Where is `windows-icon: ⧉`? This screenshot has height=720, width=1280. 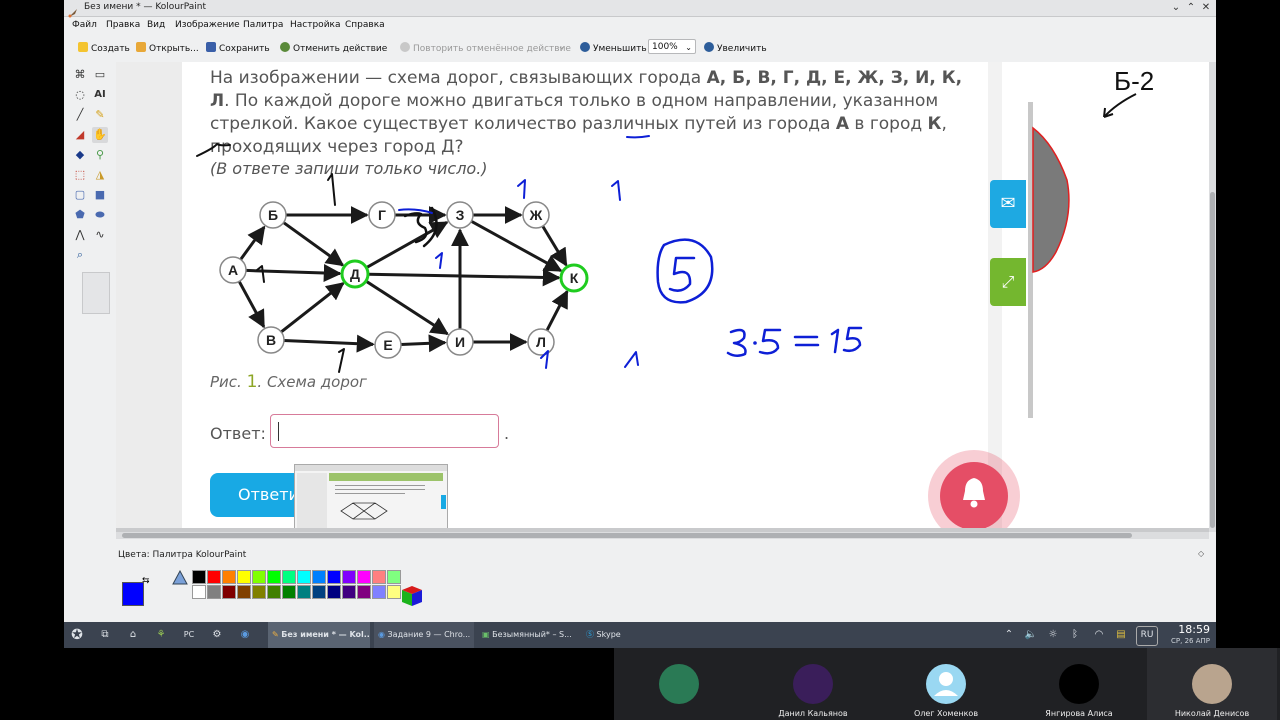
windows-icon: ⧉ is located at coordinates (105, 635).